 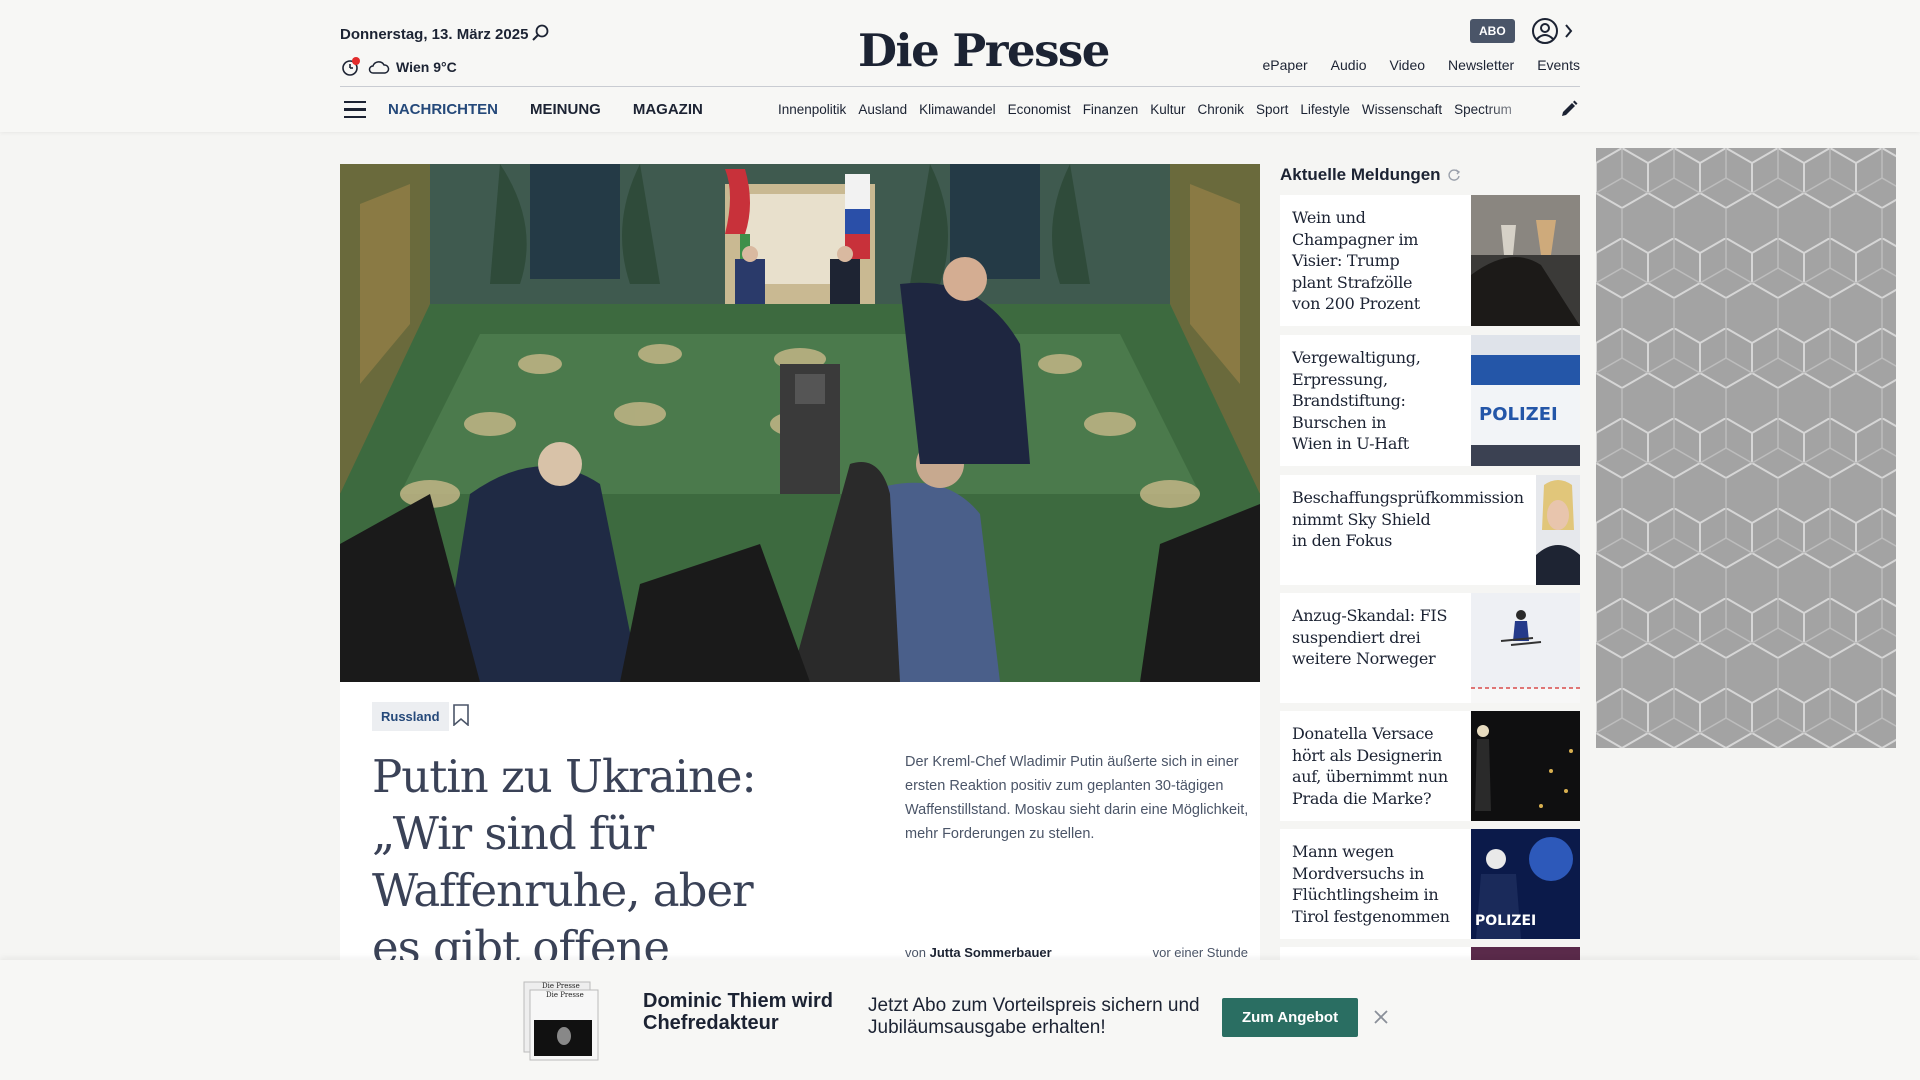 I want to click on news-item-line: Visier: Trump, so click(x=1346, y=260).